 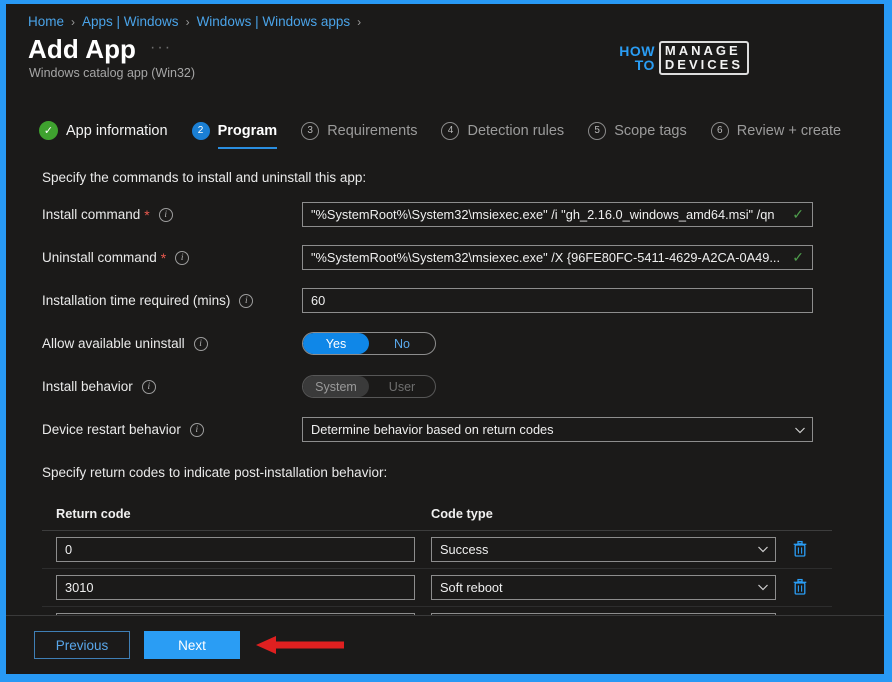 What do you see at coordinates (450, 130) in the screenshot?
I see `step-badge-number: 4` at bounding box center [450, 130].